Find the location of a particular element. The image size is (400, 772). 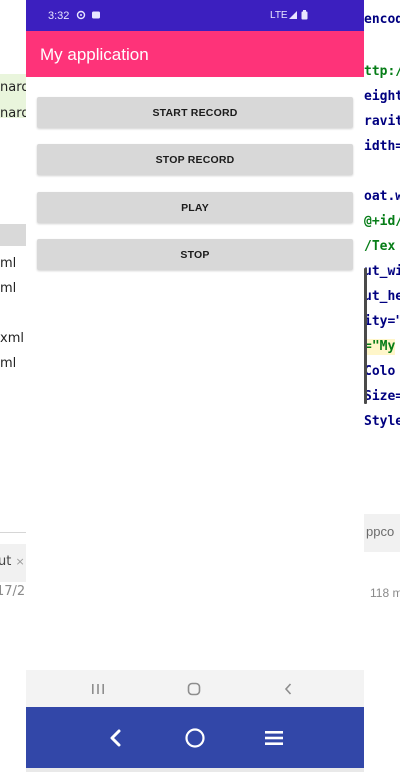

code-line: ravit is located at coordinates (382, 121).